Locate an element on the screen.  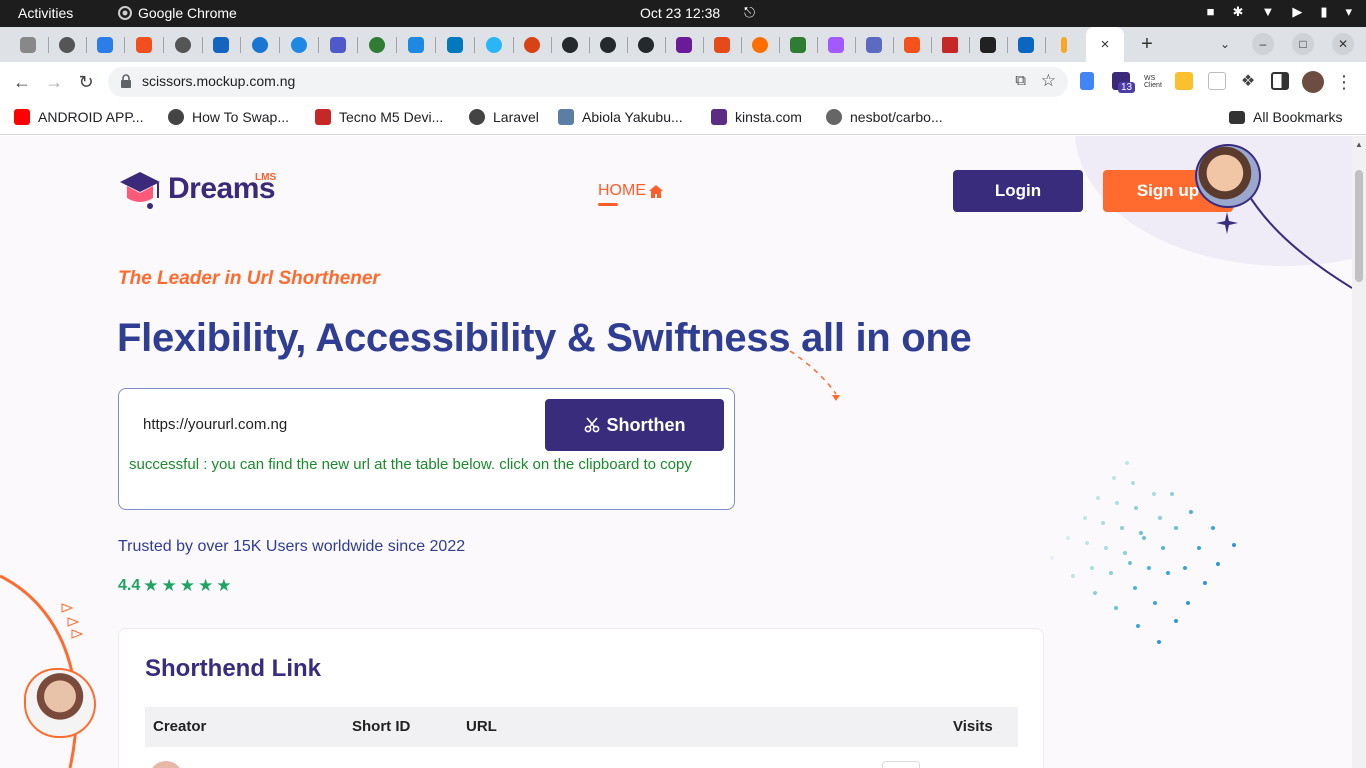
kinsta-icon is located at coordinates (719, 117).